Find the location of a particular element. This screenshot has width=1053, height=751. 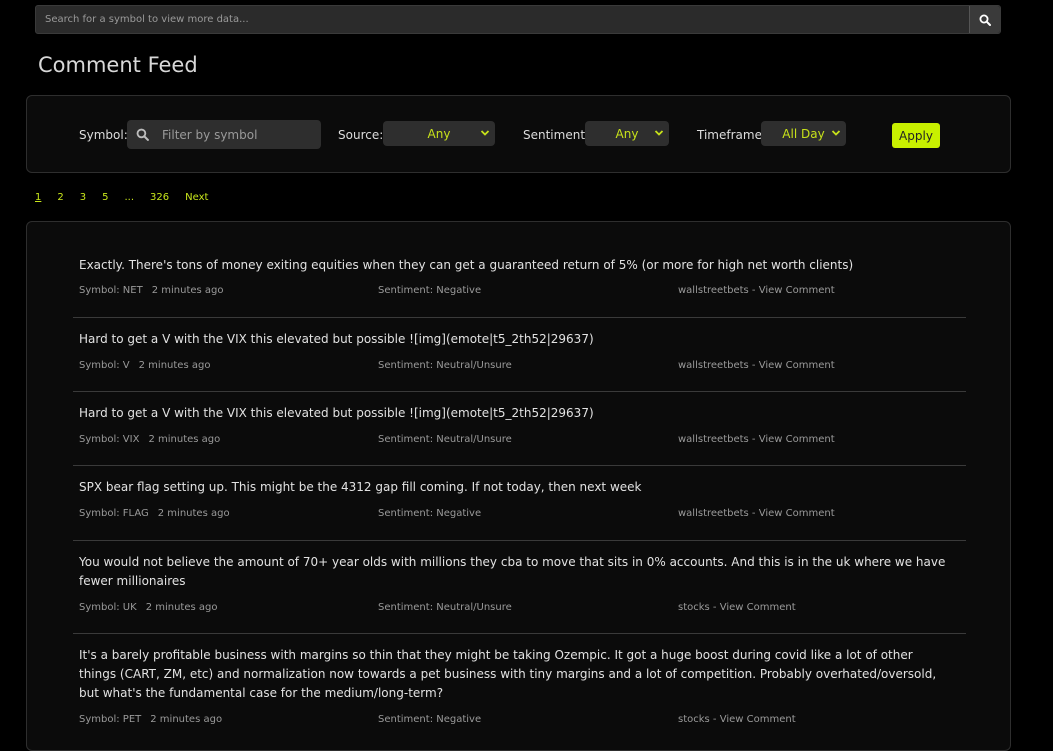

comment-meta-left: Symbol: UK 2 minutes ago is located at coordinates (148, 607).